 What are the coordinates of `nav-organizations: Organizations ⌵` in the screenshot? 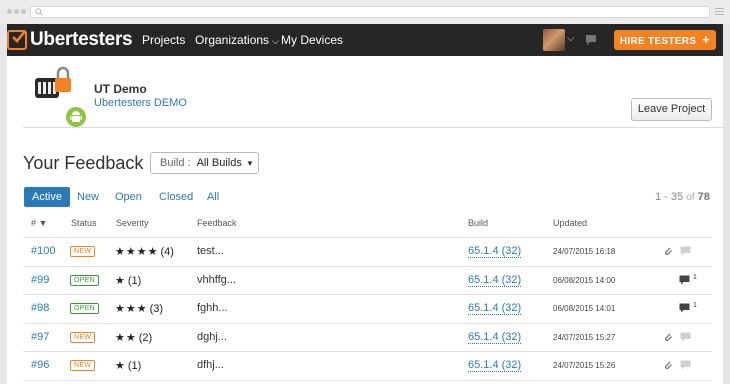 It's located at (237, 40).